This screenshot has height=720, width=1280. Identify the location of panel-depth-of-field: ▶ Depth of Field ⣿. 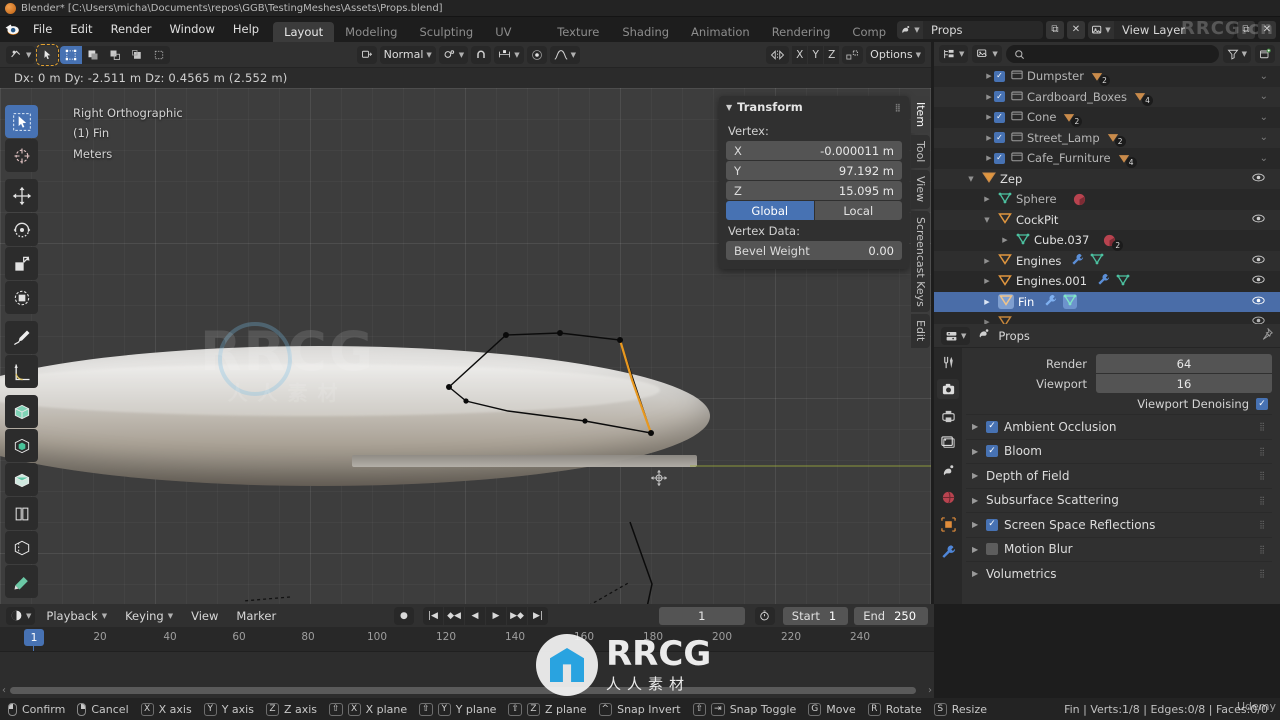
(1119, 475).